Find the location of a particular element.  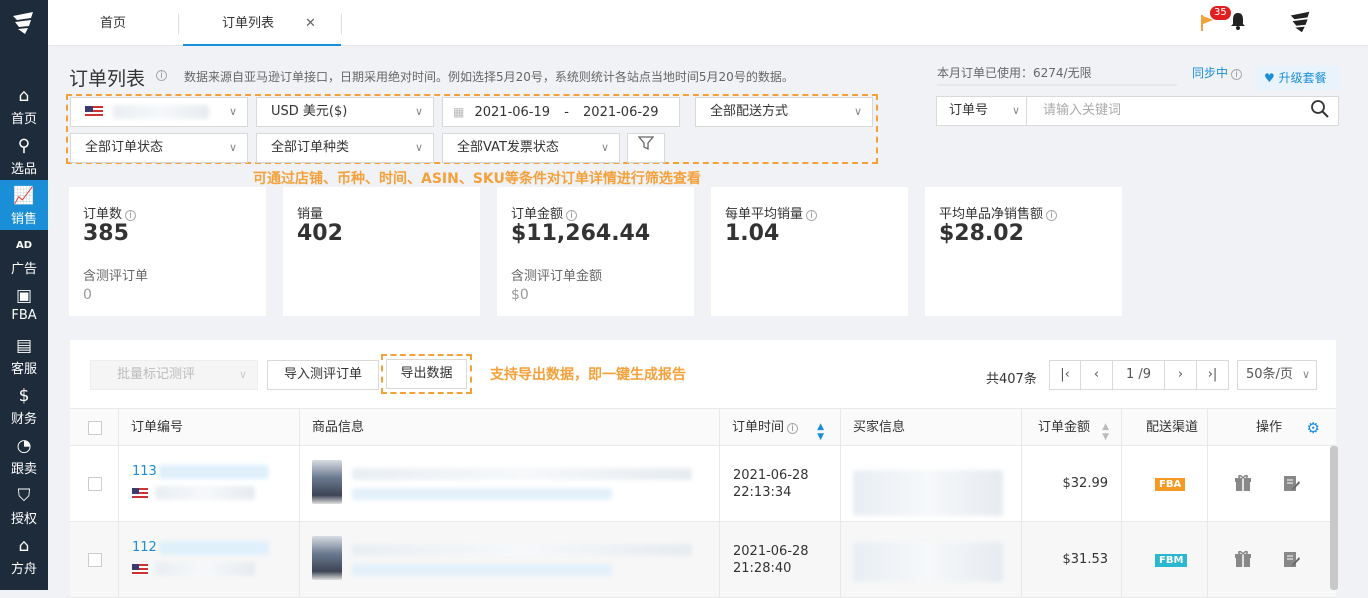

stat-label: 销量 is located at coordinates (310, 212).